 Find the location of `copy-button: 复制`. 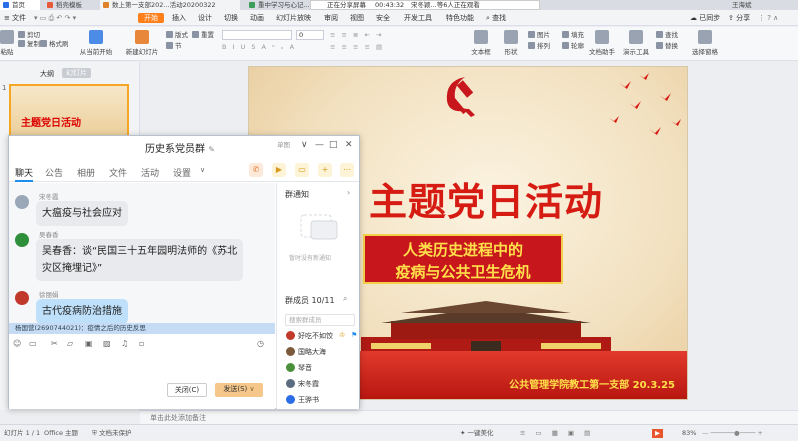

copy-button: 复制 is located at coordinates (29, 44).